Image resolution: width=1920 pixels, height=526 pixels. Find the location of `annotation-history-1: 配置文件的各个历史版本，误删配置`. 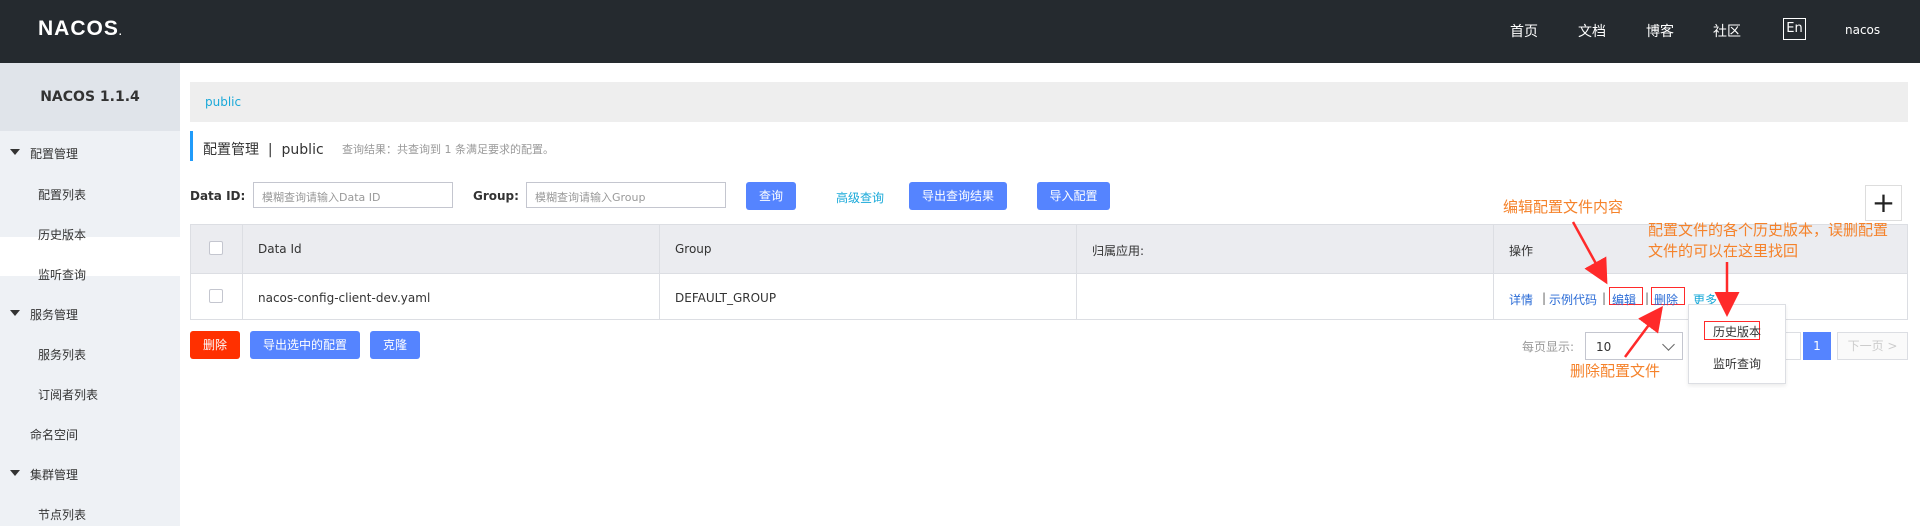

annotation-history-1: 配置文件的各个历史版本，误删配置 is located at coordinates (1768, 230).